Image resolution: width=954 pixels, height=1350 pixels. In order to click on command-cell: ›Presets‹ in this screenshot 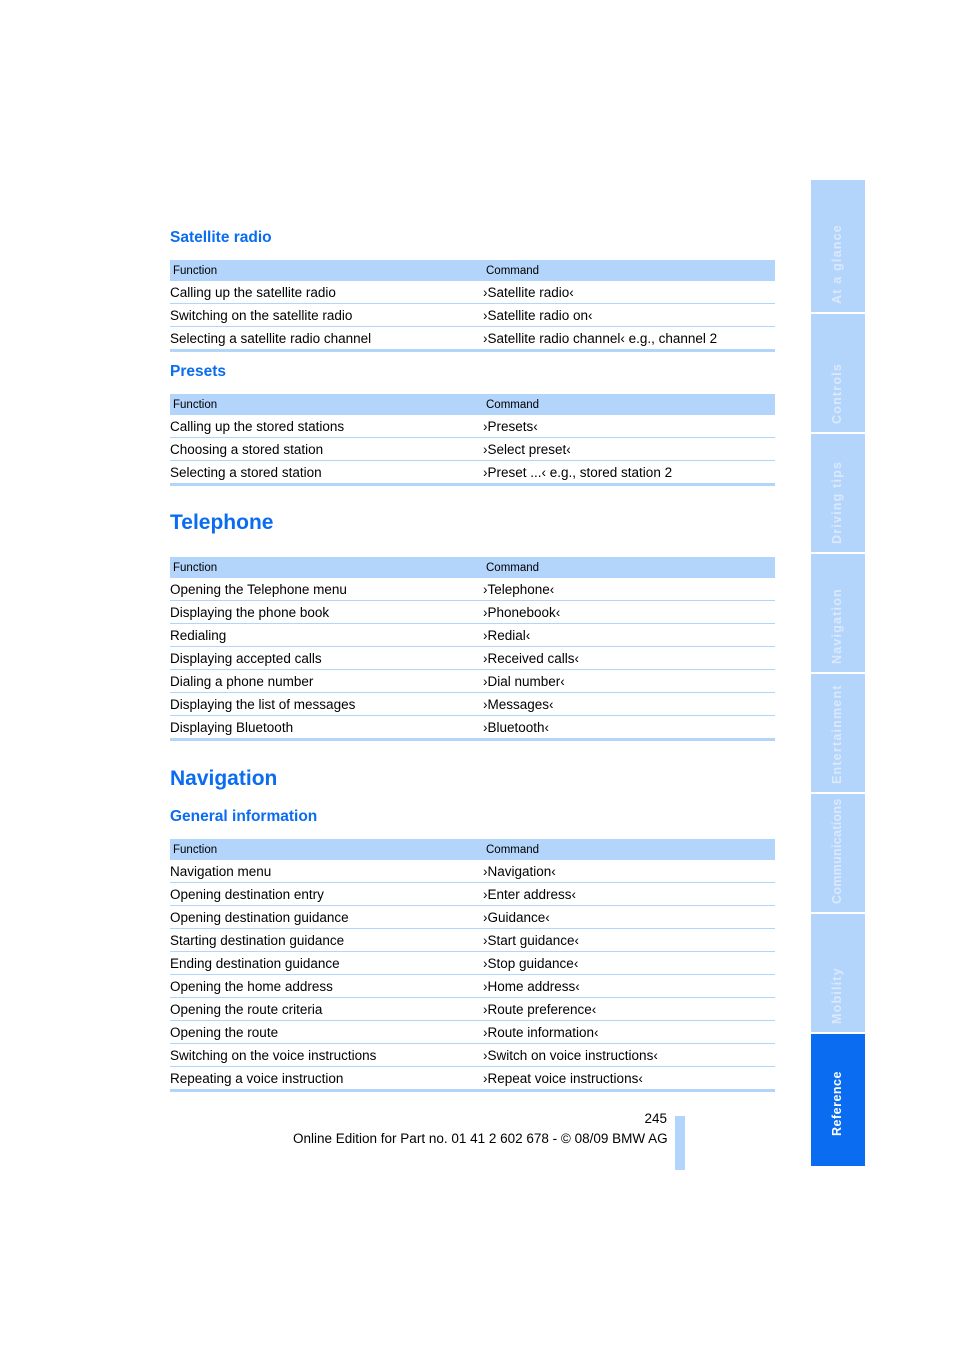, I will do `click(629, 426)`.